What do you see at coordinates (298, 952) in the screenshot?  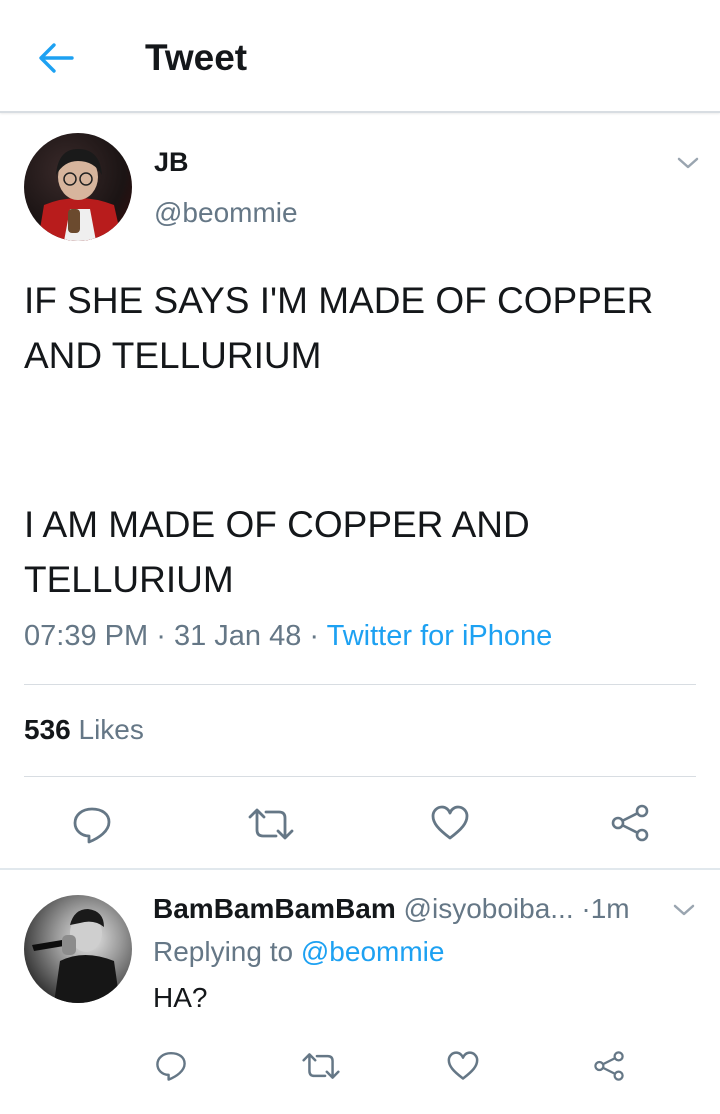 I see `replying-to: Replying to @beommie` at bounding box center [298, 952].